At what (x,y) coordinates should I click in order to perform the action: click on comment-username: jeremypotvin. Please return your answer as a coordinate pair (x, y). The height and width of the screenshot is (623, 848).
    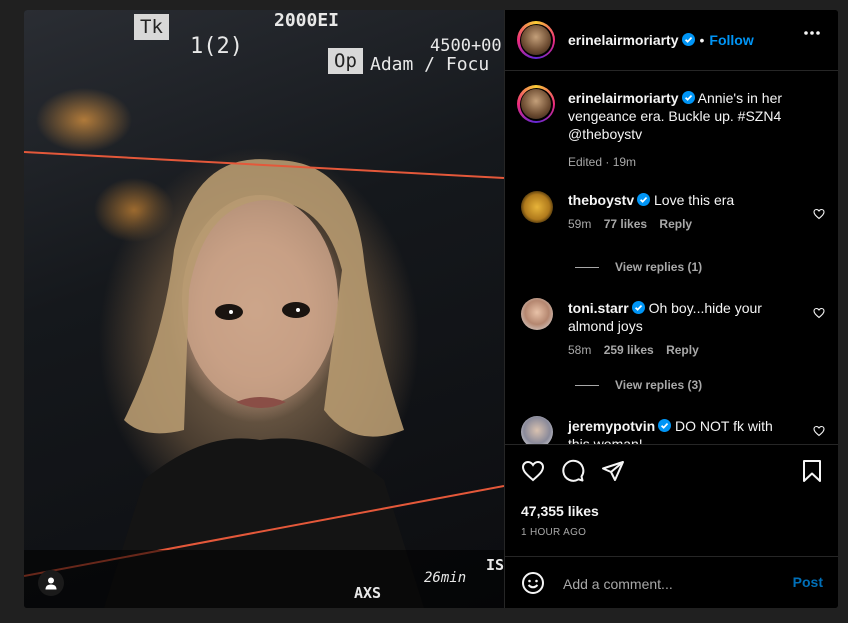
    Looking at the image, I should click on (611, 426).